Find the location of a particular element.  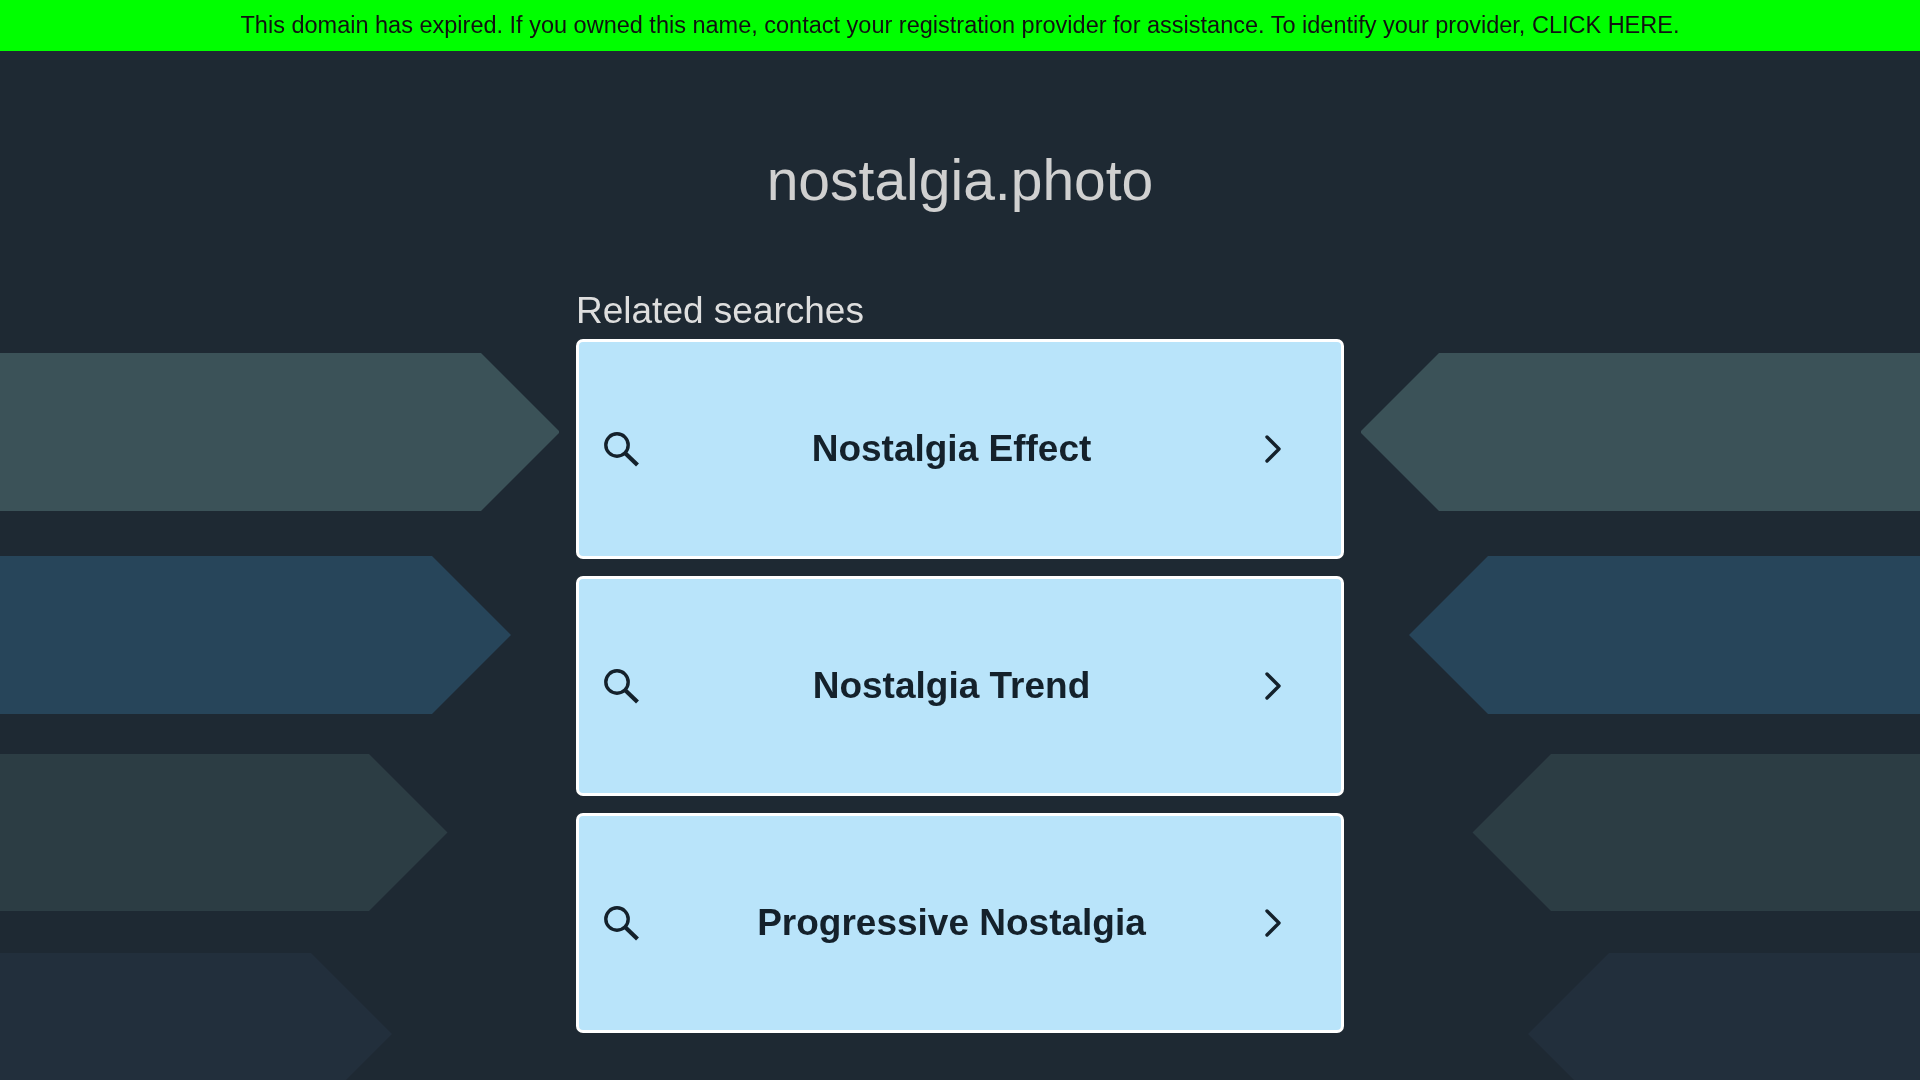

section-heading: Related searches is located at coordinates (720, 310).